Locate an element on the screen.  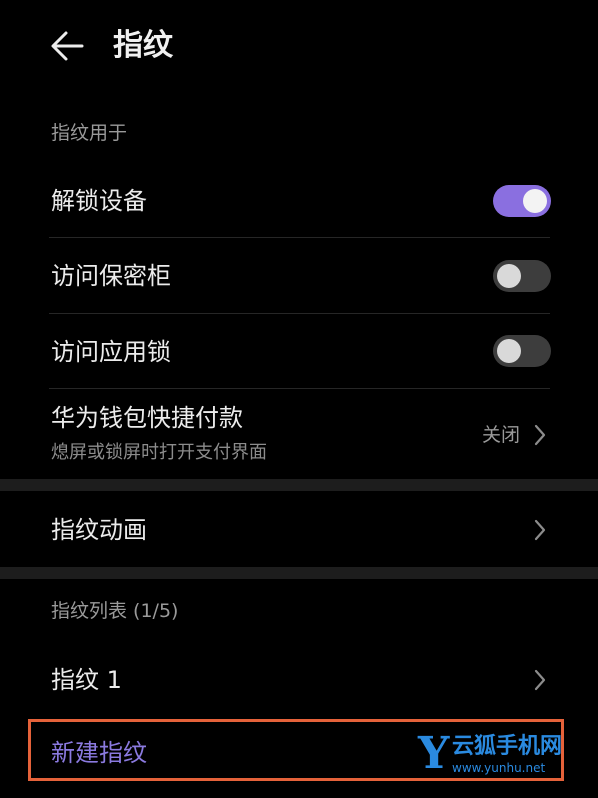
fingerprint-list-label: 指纹列表 (1/5) is located at coordinates (115, 611).